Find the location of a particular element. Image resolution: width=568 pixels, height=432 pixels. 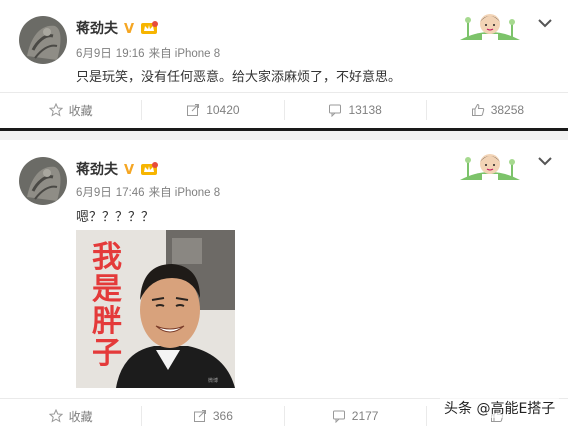

repost-count: 10420 is located at coordinates (223, 110).